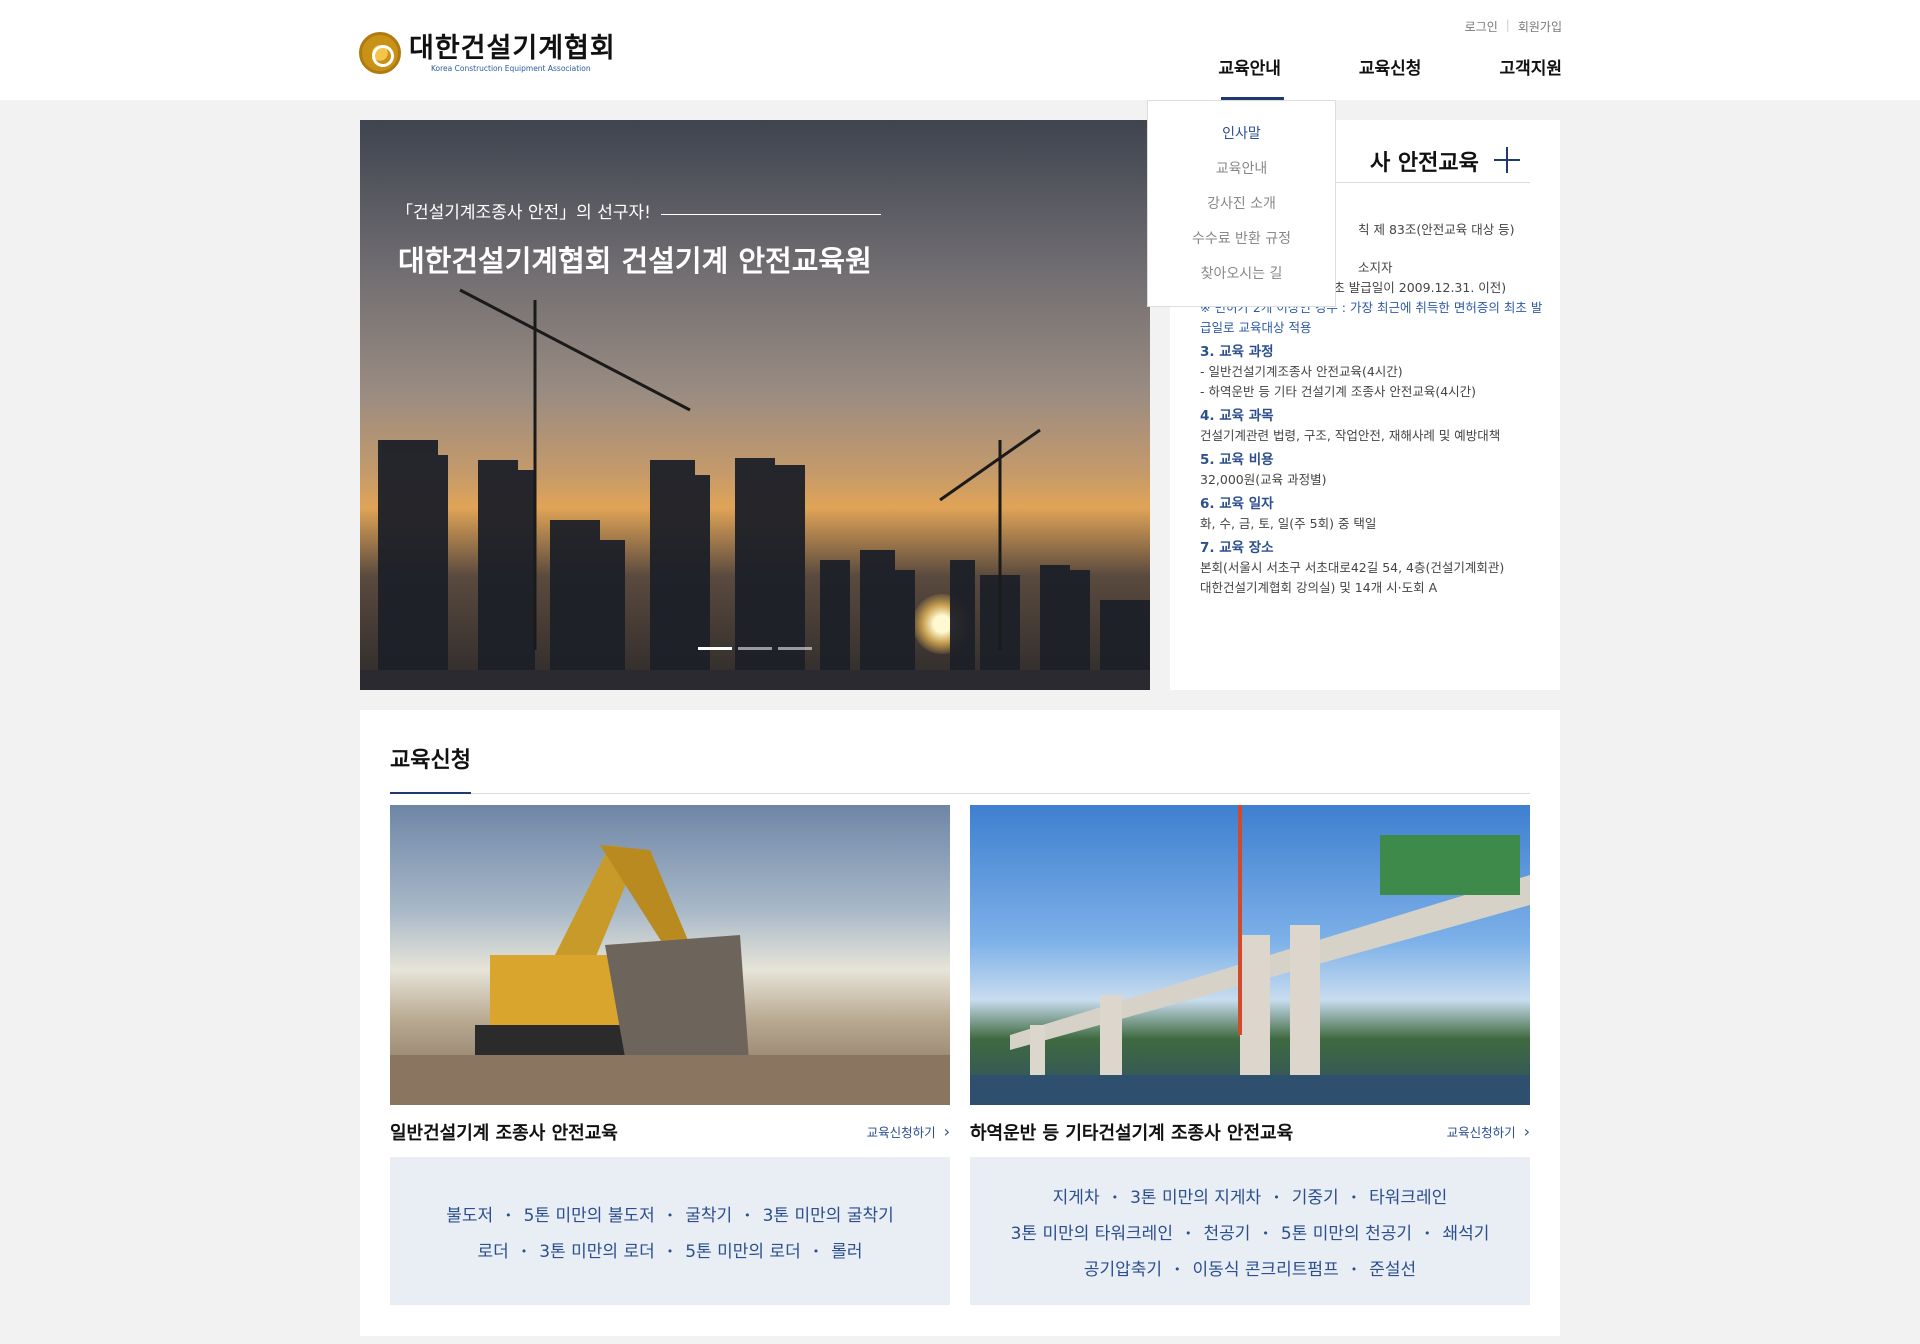 This screenshot has width=1920, height=1344. What do you see at coordinates (1319, 587) in the screenshot?
I see `info-section-7-item-2: 대한건설기계협회 강의실) 및 14개 시·도회 A` at bounding box center [1319, 587].